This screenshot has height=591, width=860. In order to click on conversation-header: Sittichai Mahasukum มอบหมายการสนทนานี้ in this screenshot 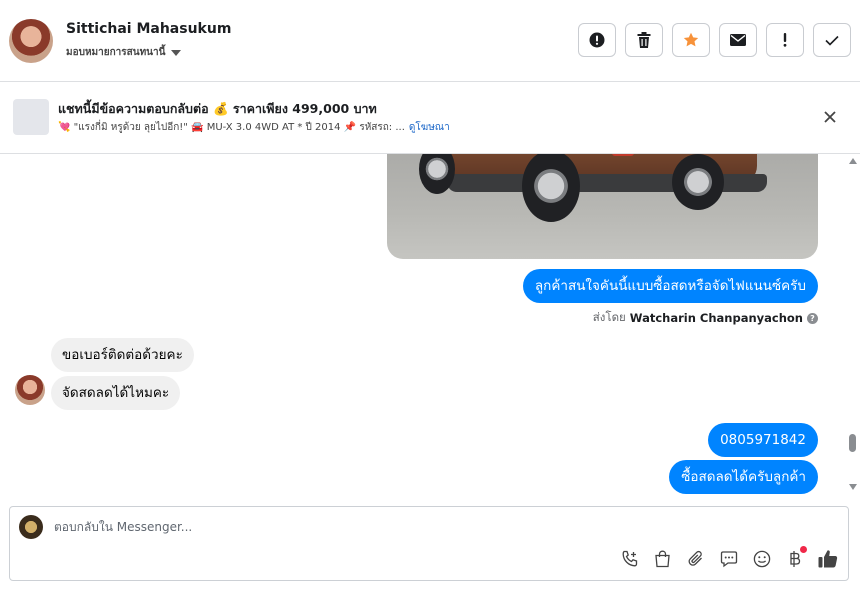, I will do `click(430, 41)`.